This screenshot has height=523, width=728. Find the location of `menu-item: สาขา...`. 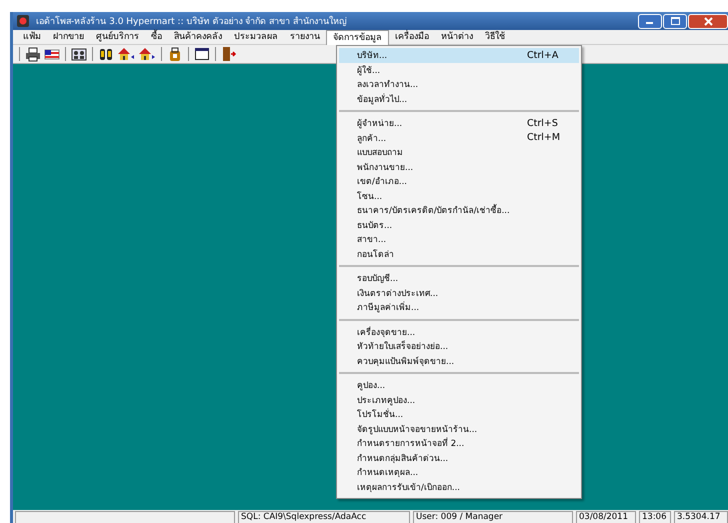

menu-item: สาขา... is located at coordinates (459, 239).